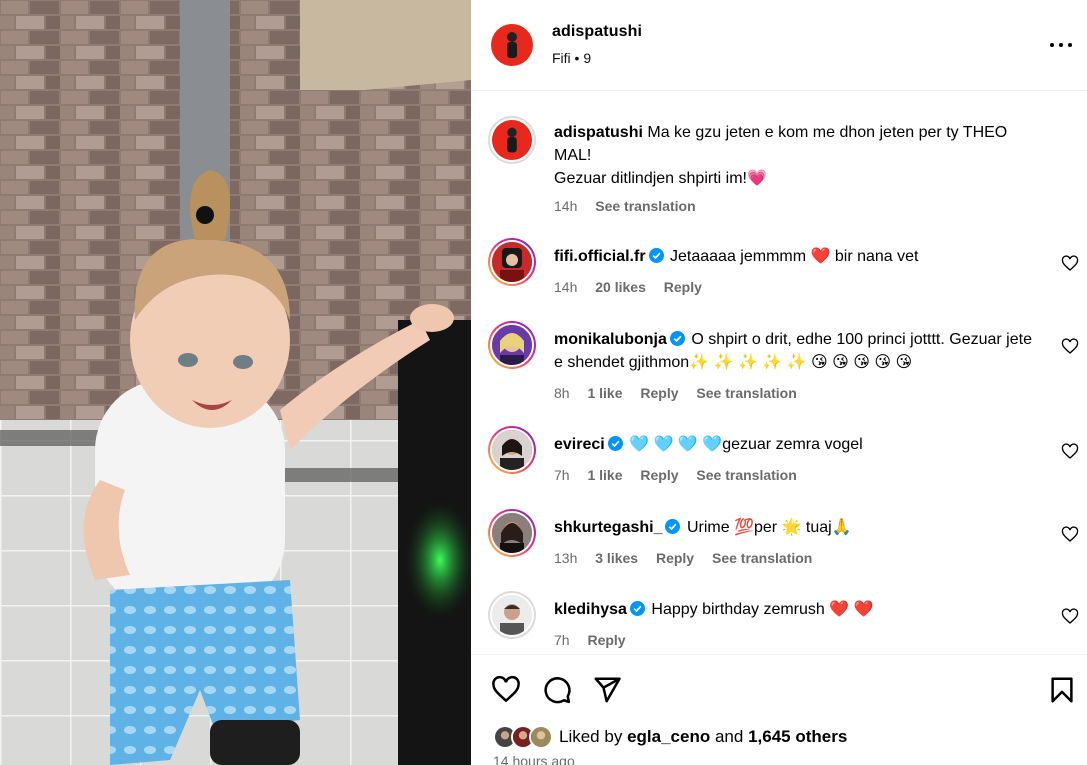 The width and height of the screenshot is (1087, 765). What do you see at coordinates (565, 206) in the screenshot?
I see `caption-time: 14h` at bounding box center [565, 206].